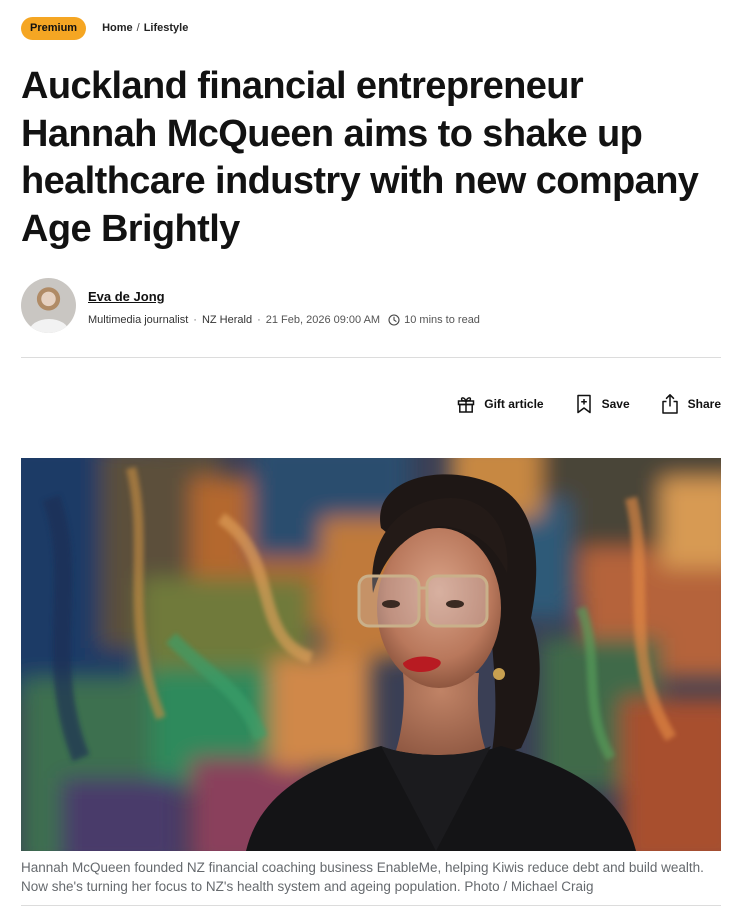  What do you see at coordinates (371, 357) in the screenshot?
I see `byline-divider` at bounding box center [371, 357].